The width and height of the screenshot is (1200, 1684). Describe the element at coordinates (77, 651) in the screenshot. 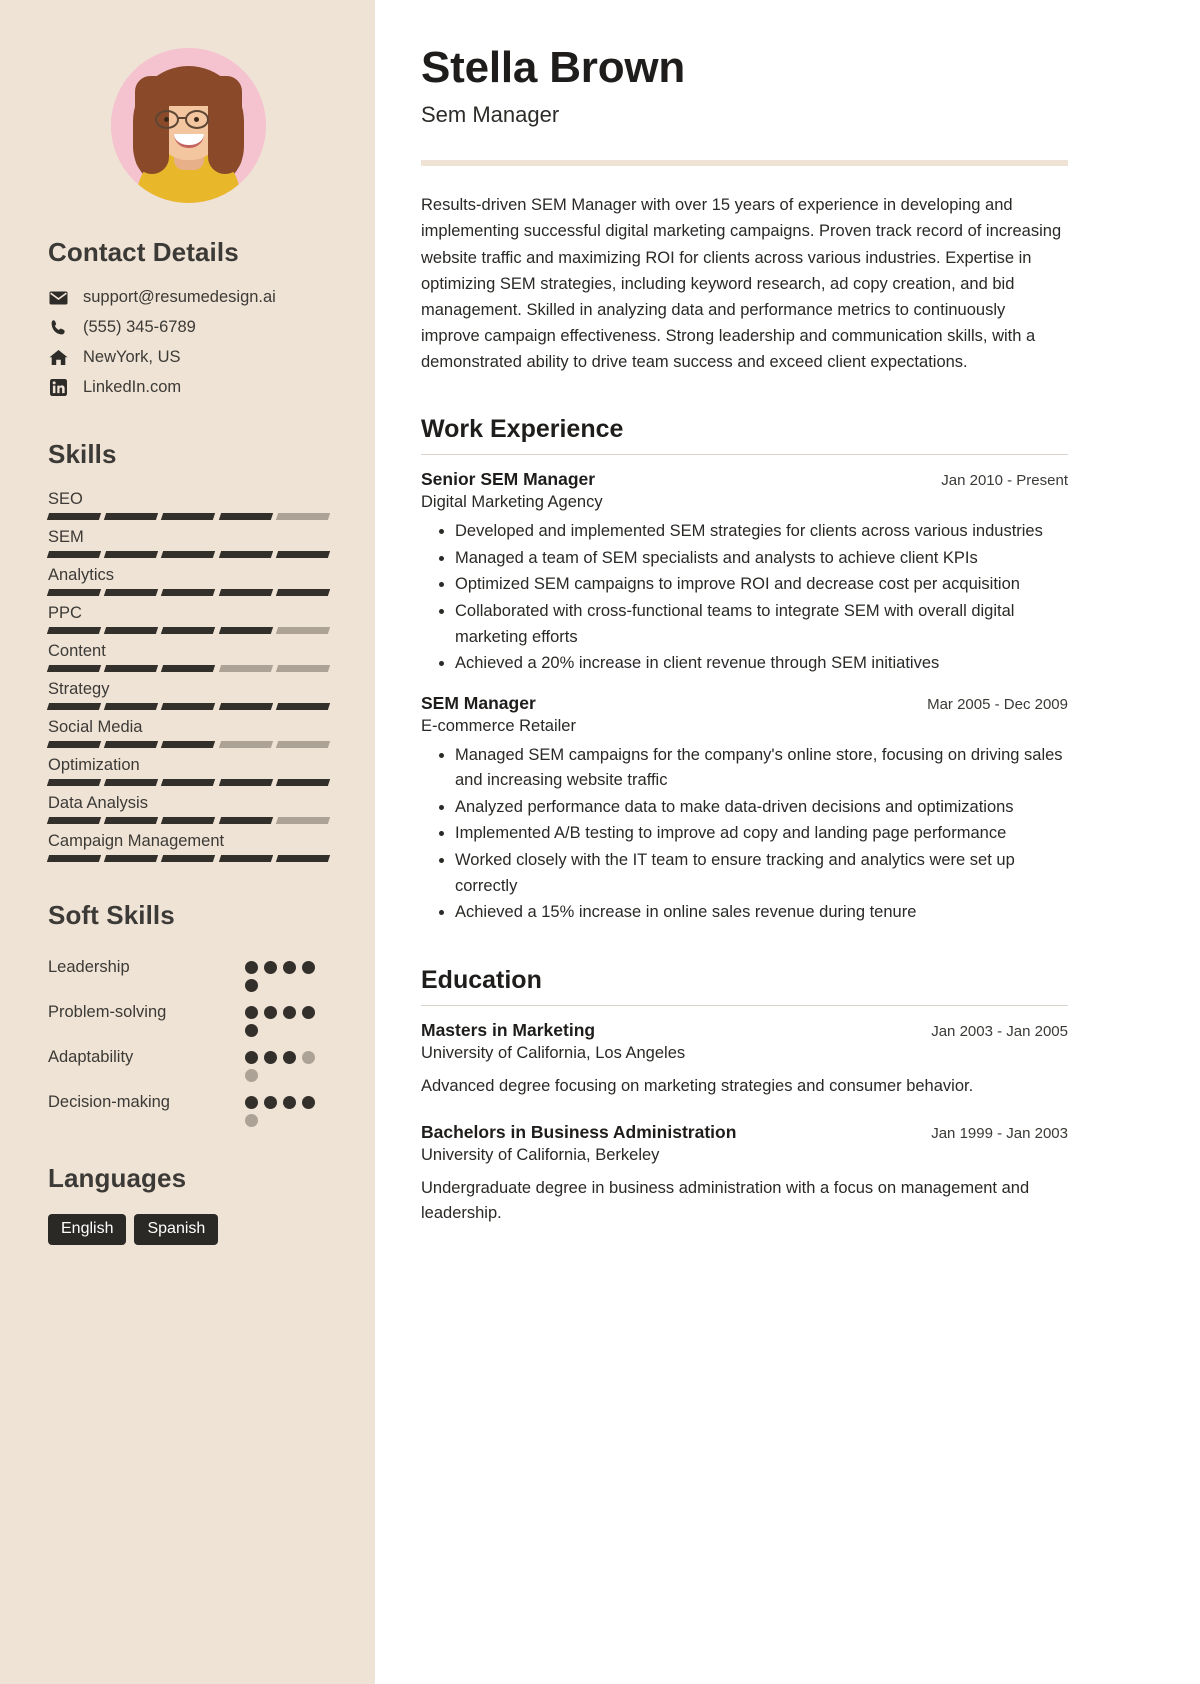

I see `skill-label: Content` at that location.